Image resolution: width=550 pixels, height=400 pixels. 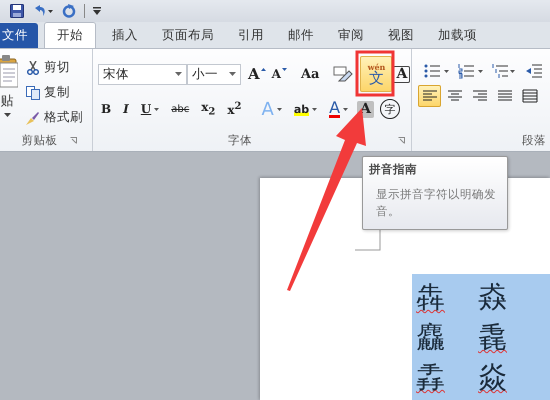 What do you see at coordinates (480, 96) in the screenshot?
I see `align-right-icon` at bounding box center [480, 96].